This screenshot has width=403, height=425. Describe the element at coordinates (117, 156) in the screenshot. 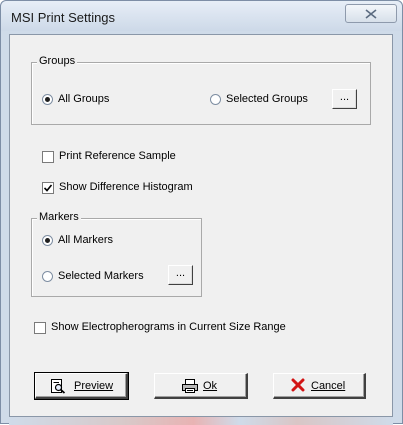

I see `print-reference-sample-label: Print Reference Sample` at that location.